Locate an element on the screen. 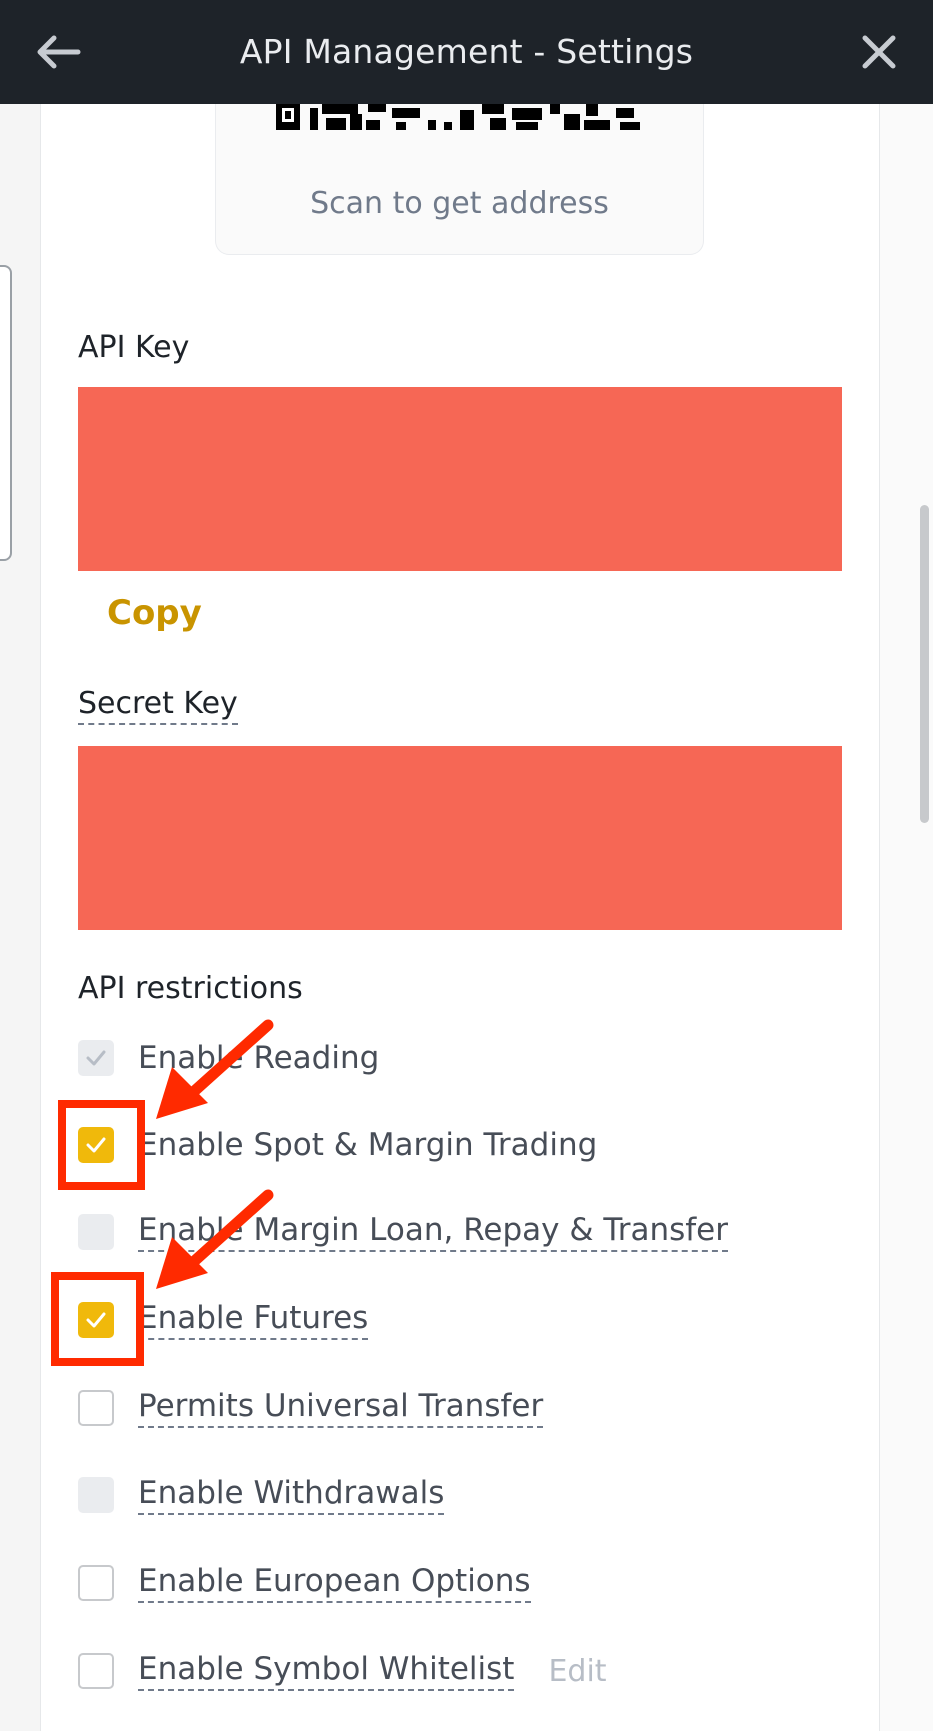 This screenshot has width=933, height=1731. page-title: API Management - Settings is located at coordinates (466, 51).